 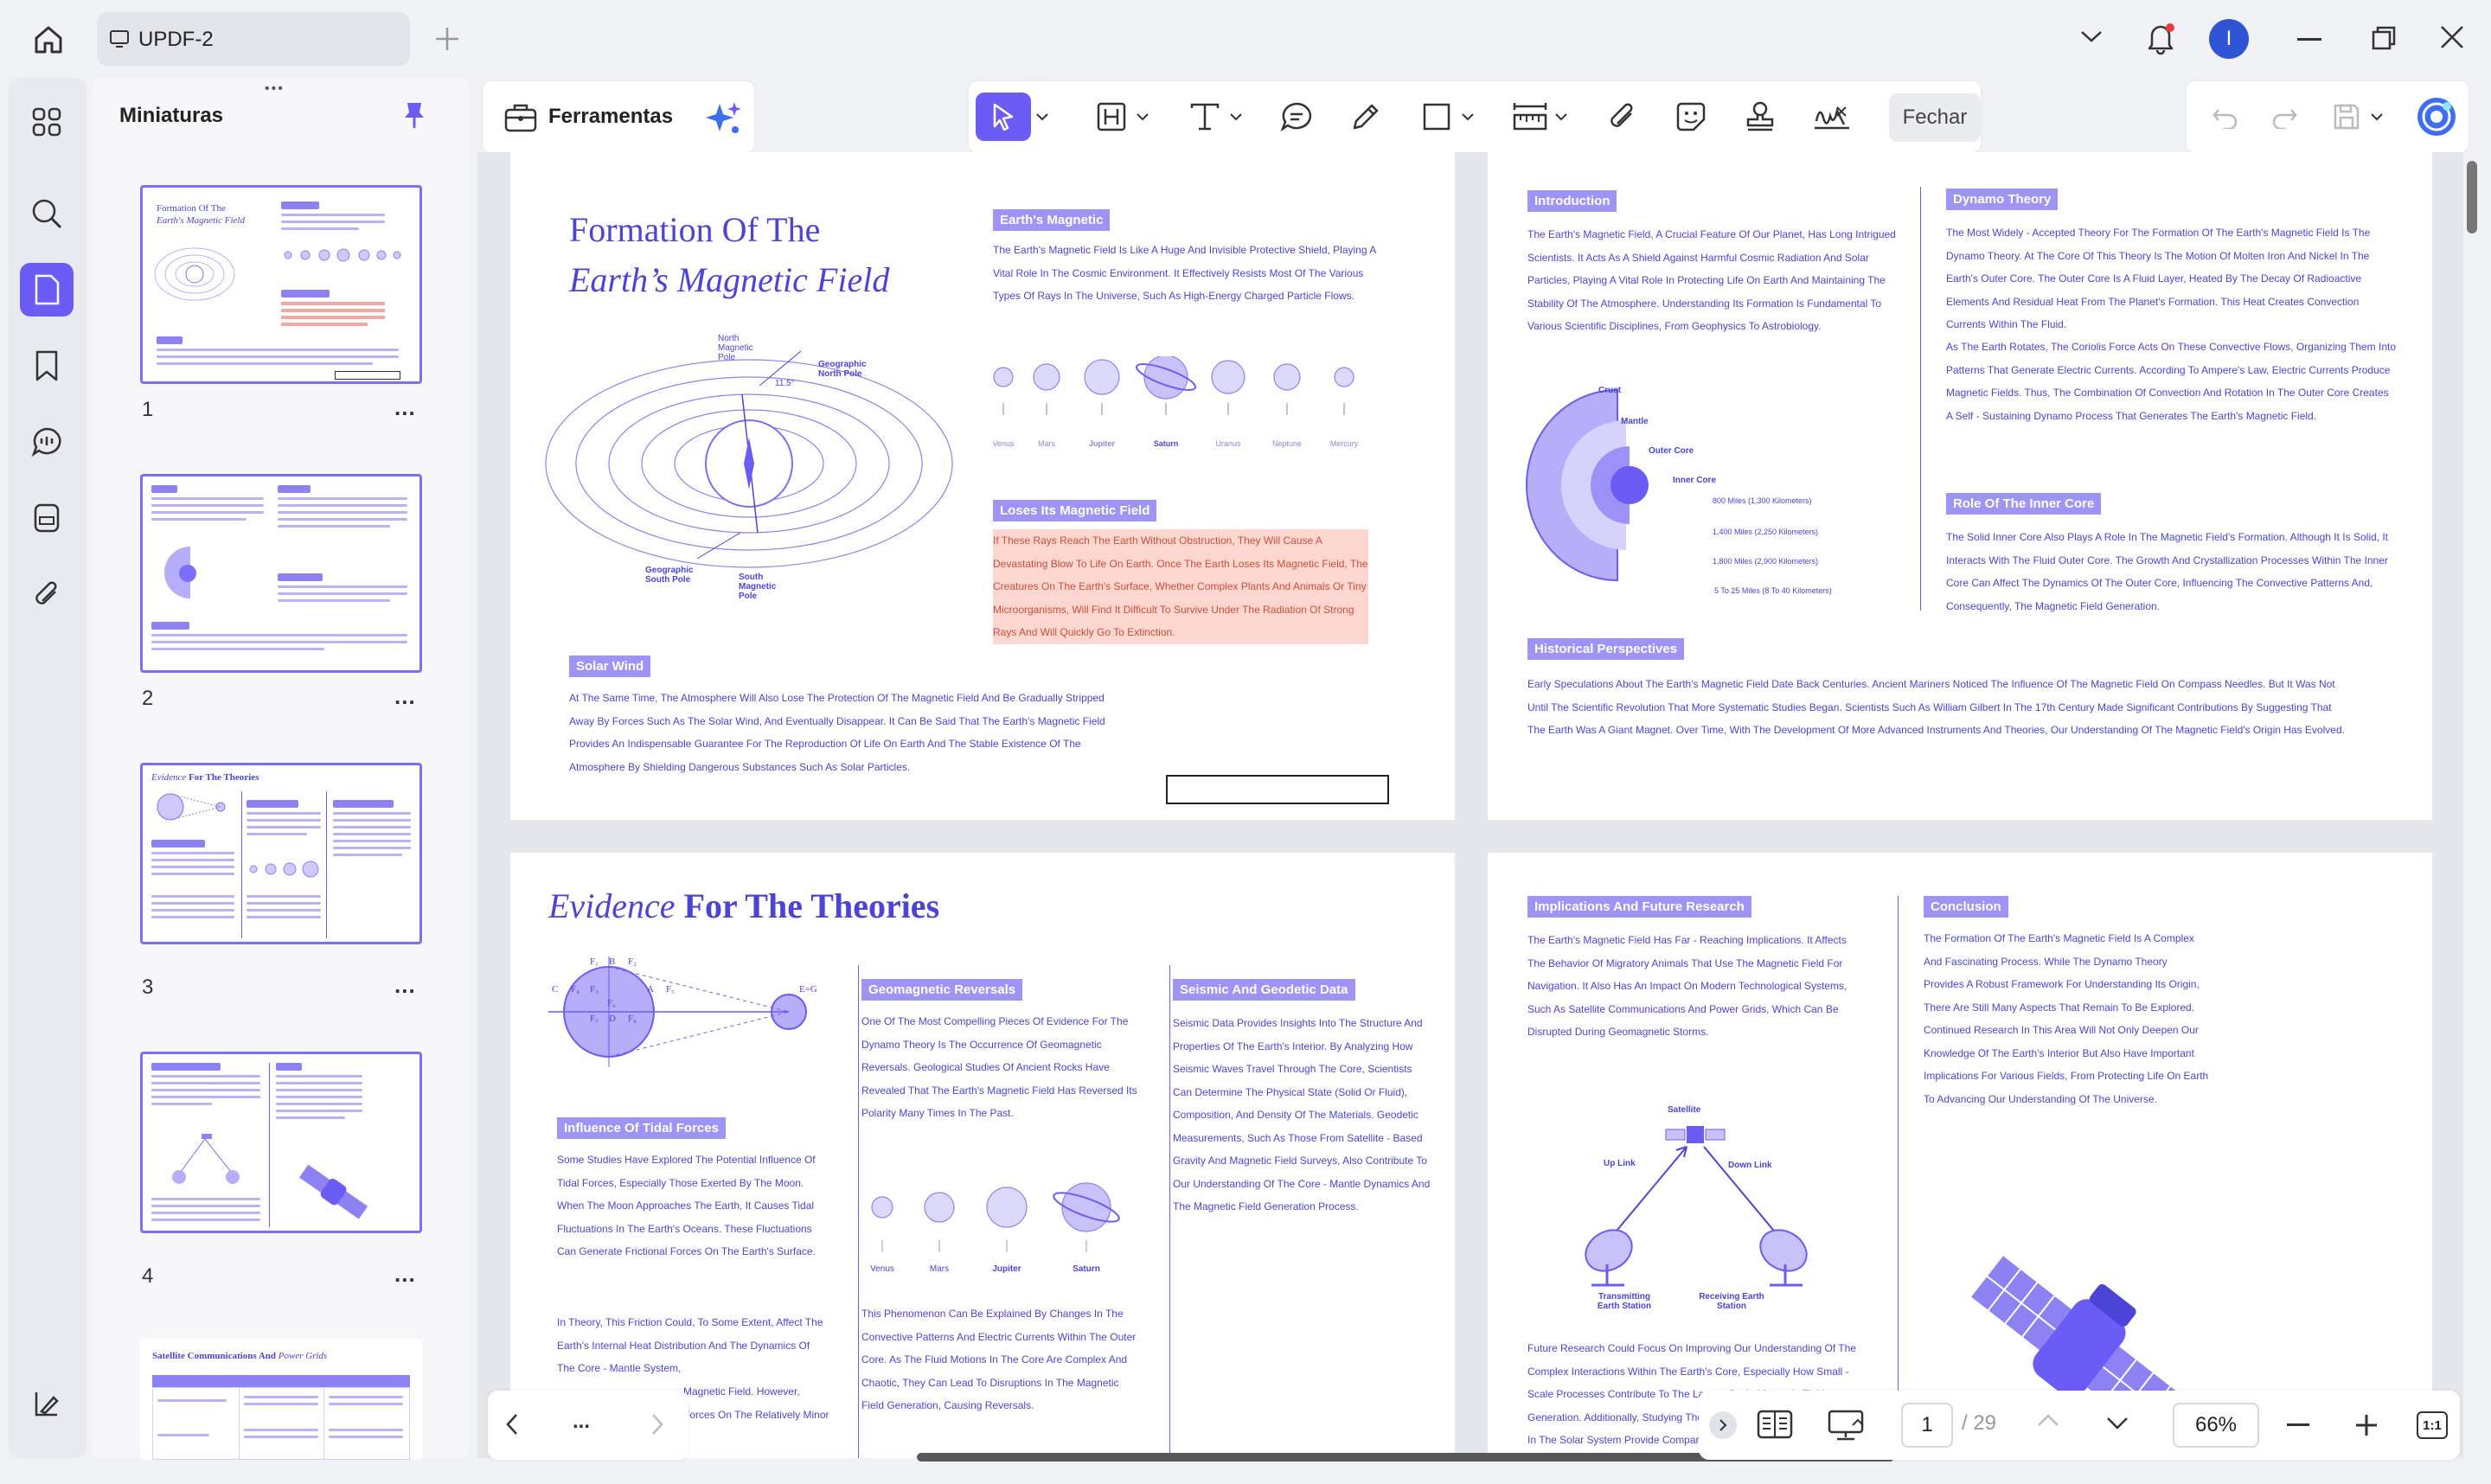 I want to click on diagram-label: Geographic South Pole, so click(x=669, y=576).